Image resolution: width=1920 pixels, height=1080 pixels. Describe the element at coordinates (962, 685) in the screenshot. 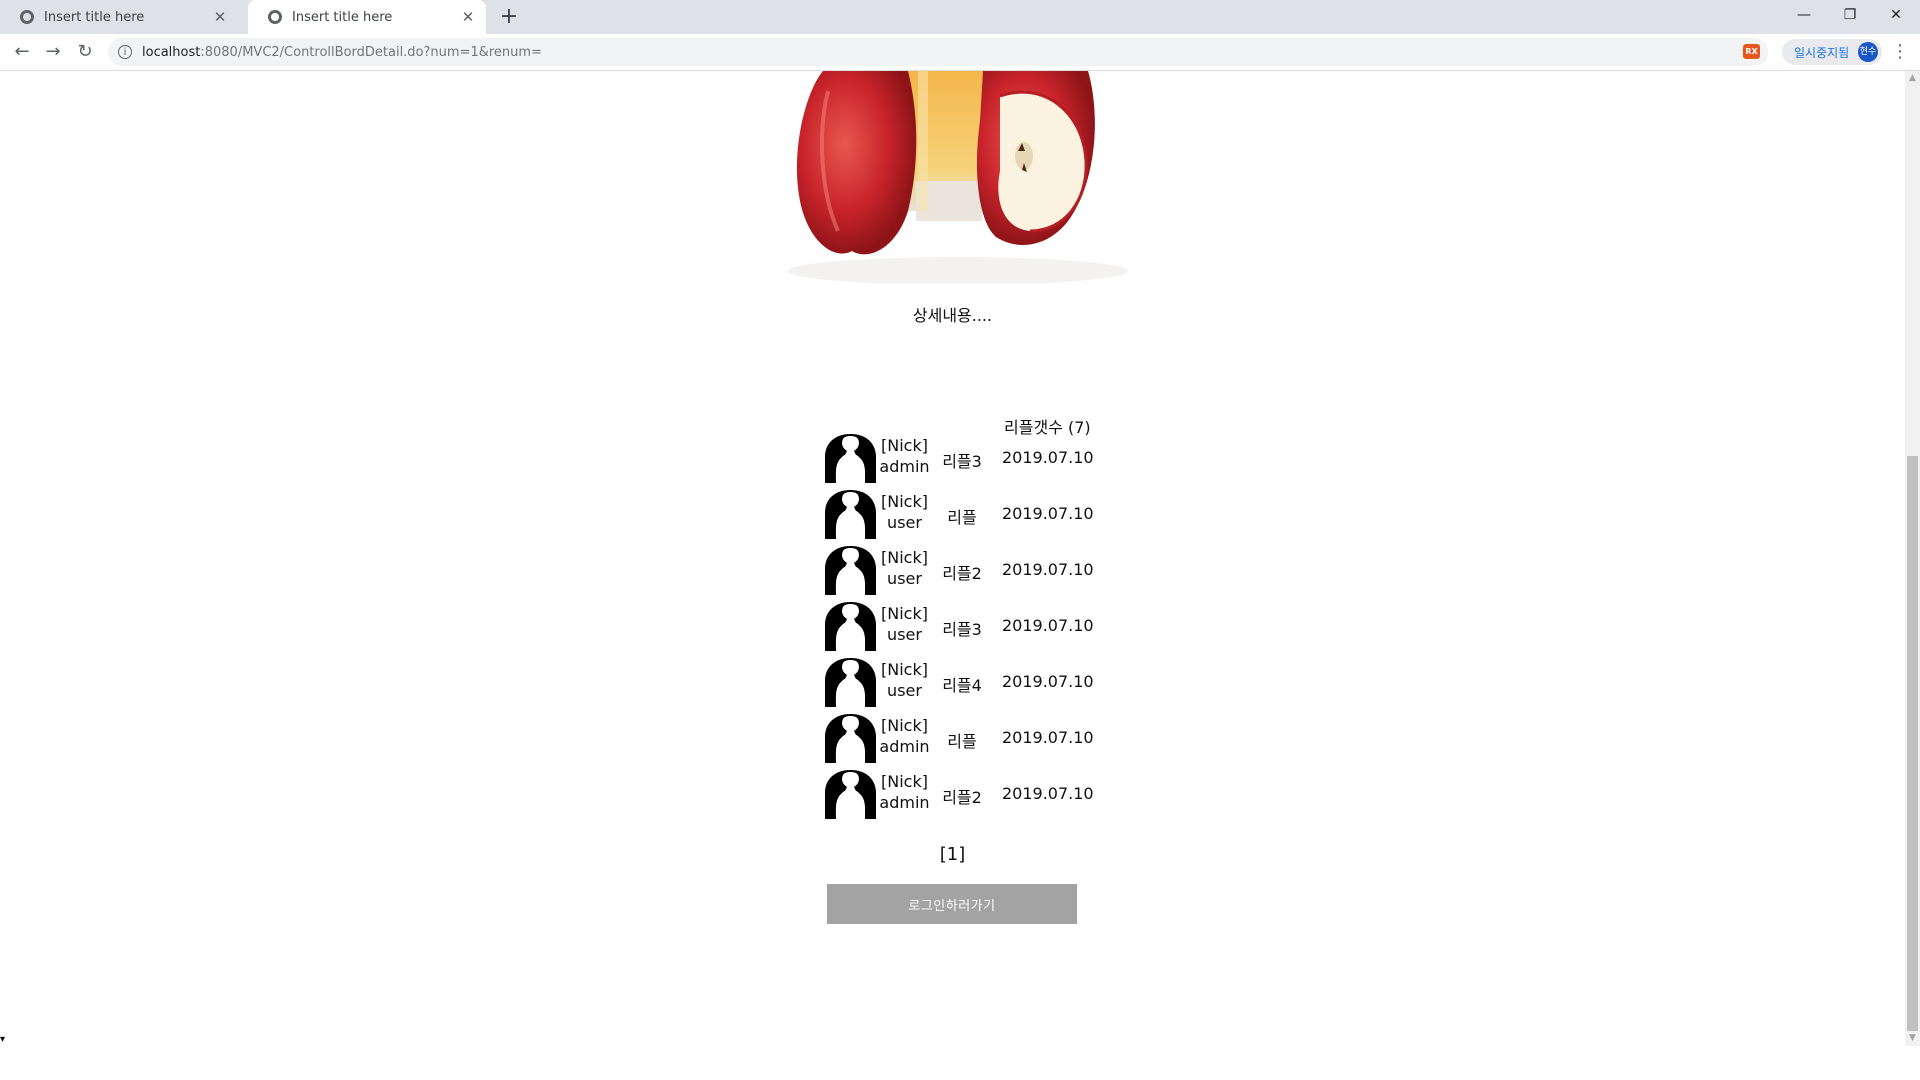

I see `reply-content: 리플4` at that location.